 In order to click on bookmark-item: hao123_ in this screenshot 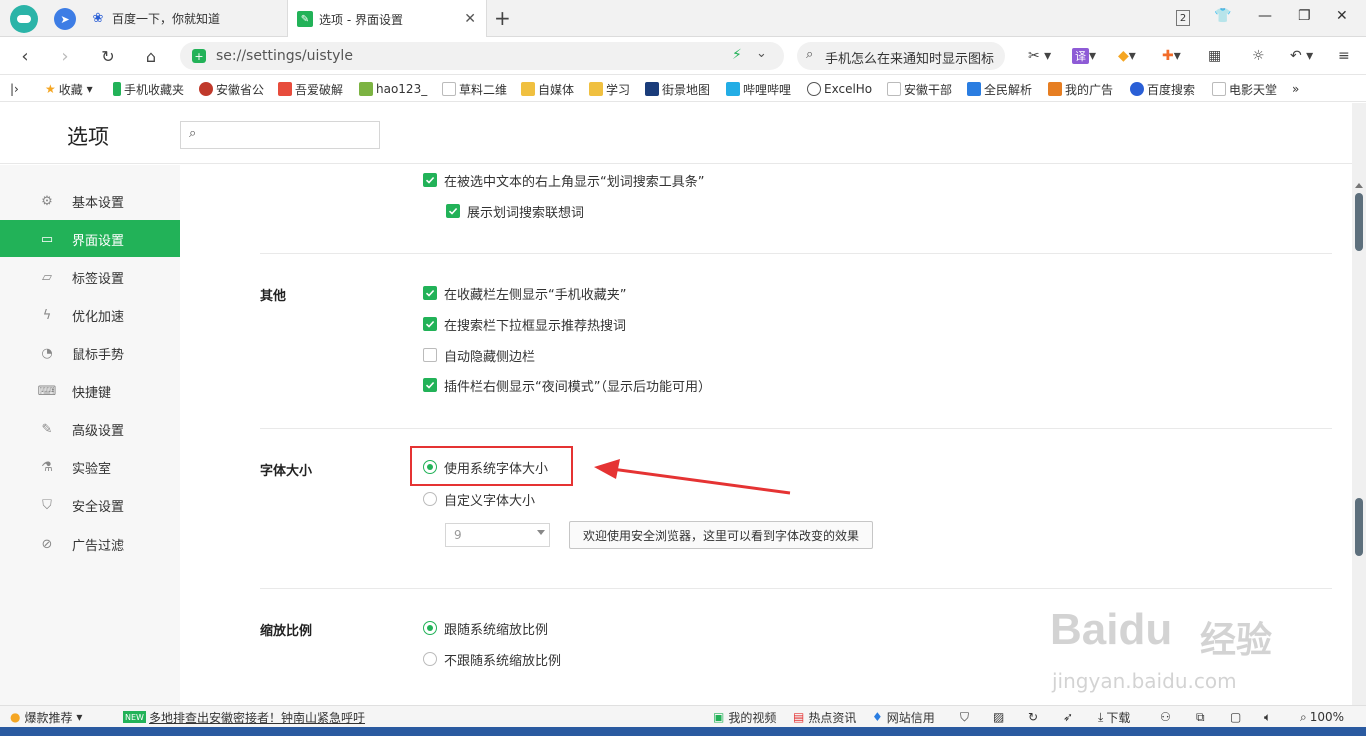, I will do `click(394, 89)`.